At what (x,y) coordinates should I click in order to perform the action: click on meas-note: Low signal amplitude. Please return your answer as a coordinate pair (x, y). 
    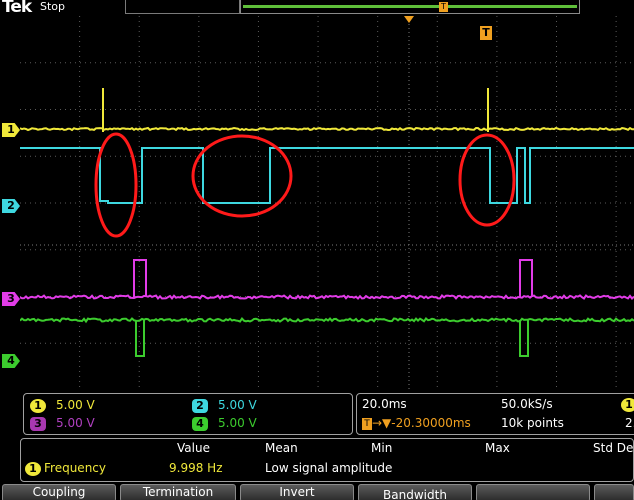
    Looking at the image, I should click on (328, 468).